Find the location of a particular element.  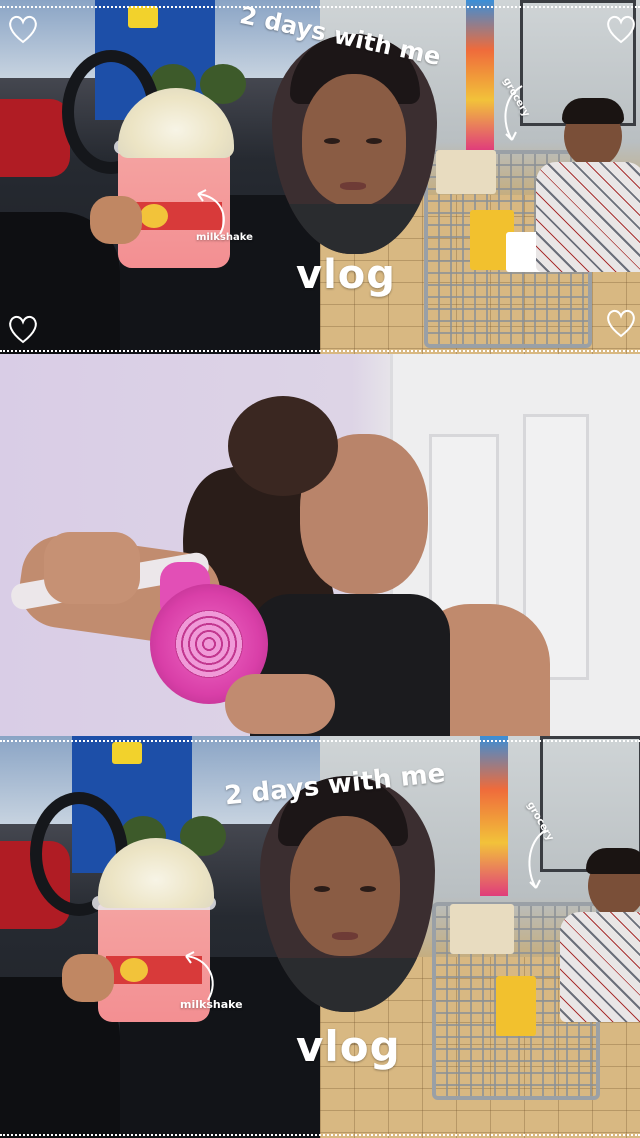

hair-dryer-vent is located at coordinates (209, 644).